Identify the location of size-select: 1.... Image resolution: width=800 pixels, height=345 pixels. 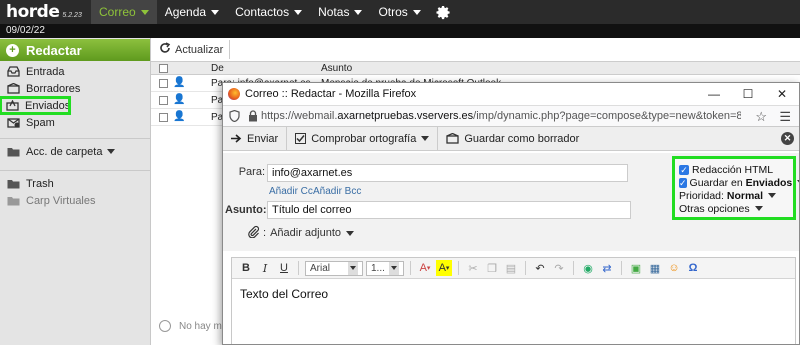
(385, 268).